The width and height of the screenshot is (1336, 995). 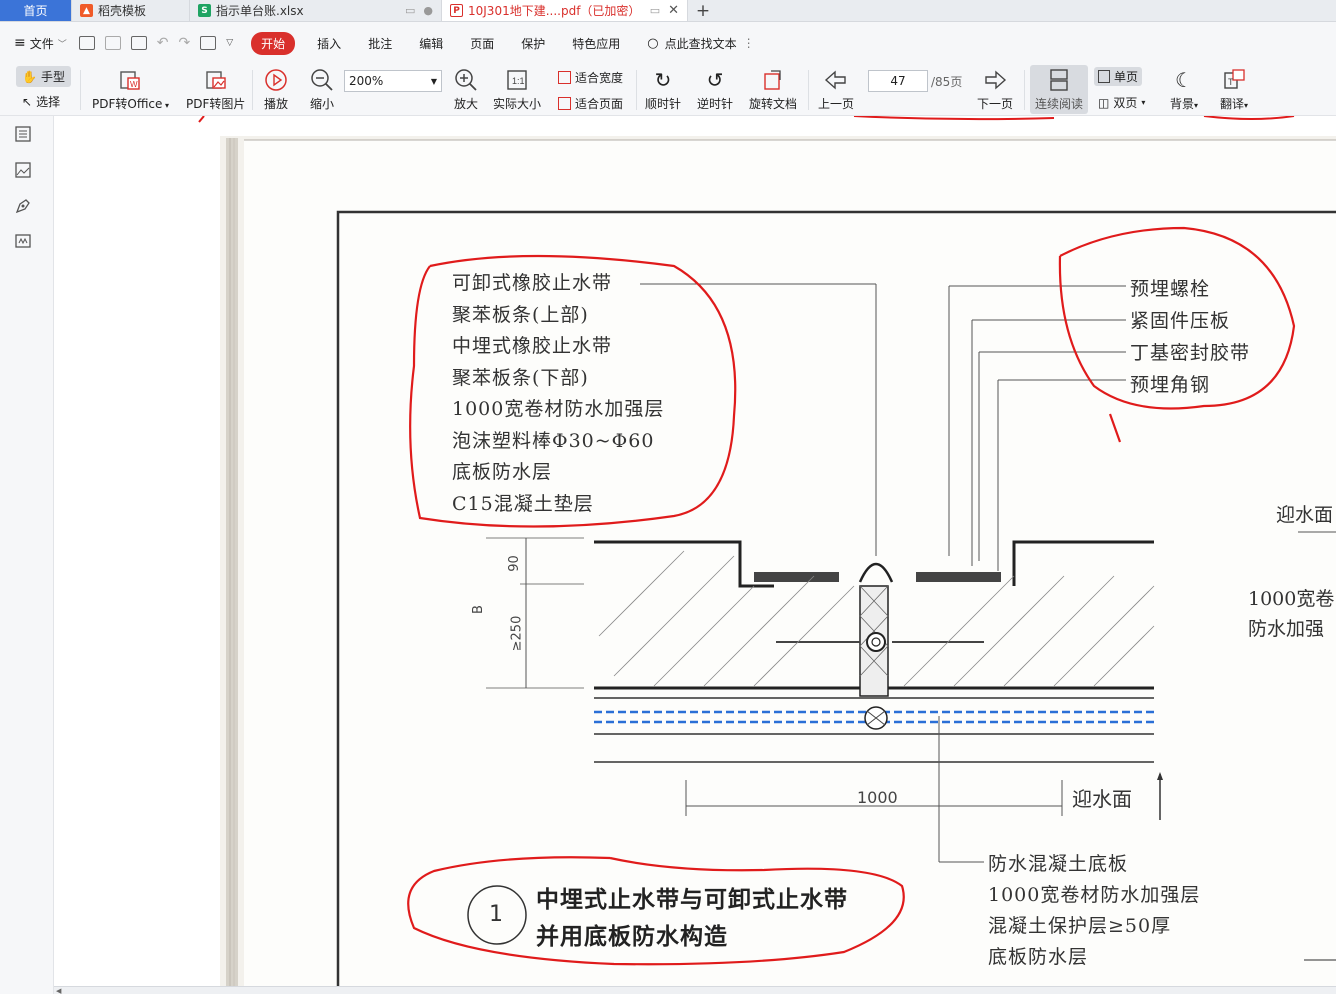 I want to click on pdf-to-office-button: W PDF转Office ▾, so click(x=130, y=90).